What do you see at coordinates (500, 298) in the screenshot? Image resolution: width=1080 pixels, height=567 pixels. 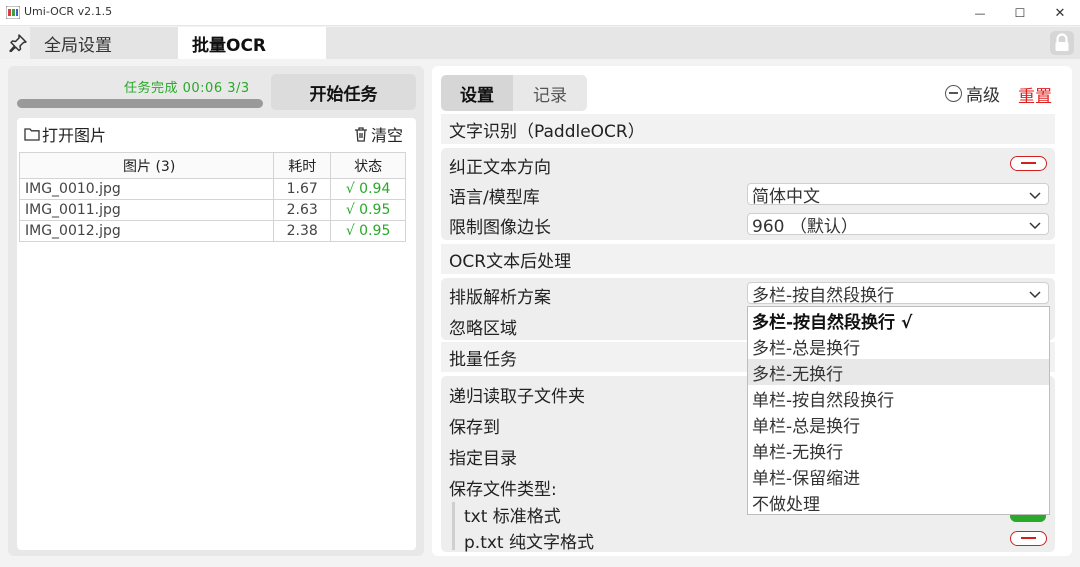 I see `layout-label: 排版解析方案` at bounding box center [500, 298].